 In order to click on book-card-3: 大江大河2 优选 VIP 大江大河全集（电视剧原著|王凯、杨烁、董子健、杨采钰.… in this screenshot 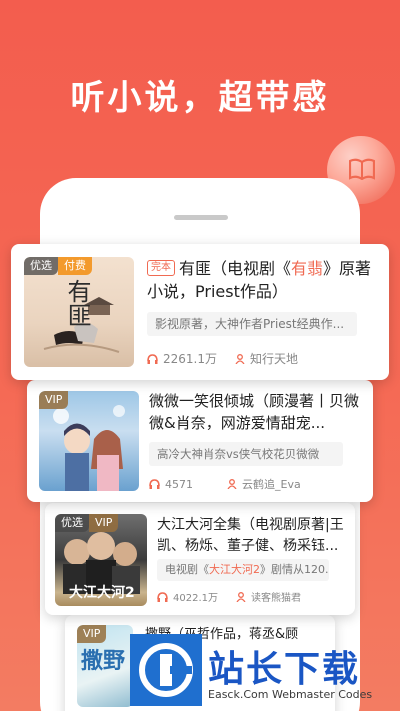, I will do `click(200, 559)`.